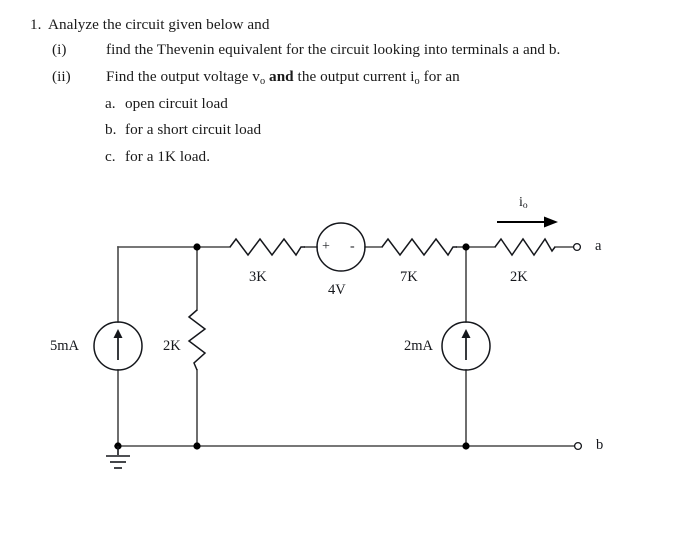 Image resolution: width=681 pixels, height=547 pixels. What do you see at coordinates (118, 333) in the screenshot?
I see `current-source-5ma-arrow-head` at bounding box center [118, 333].